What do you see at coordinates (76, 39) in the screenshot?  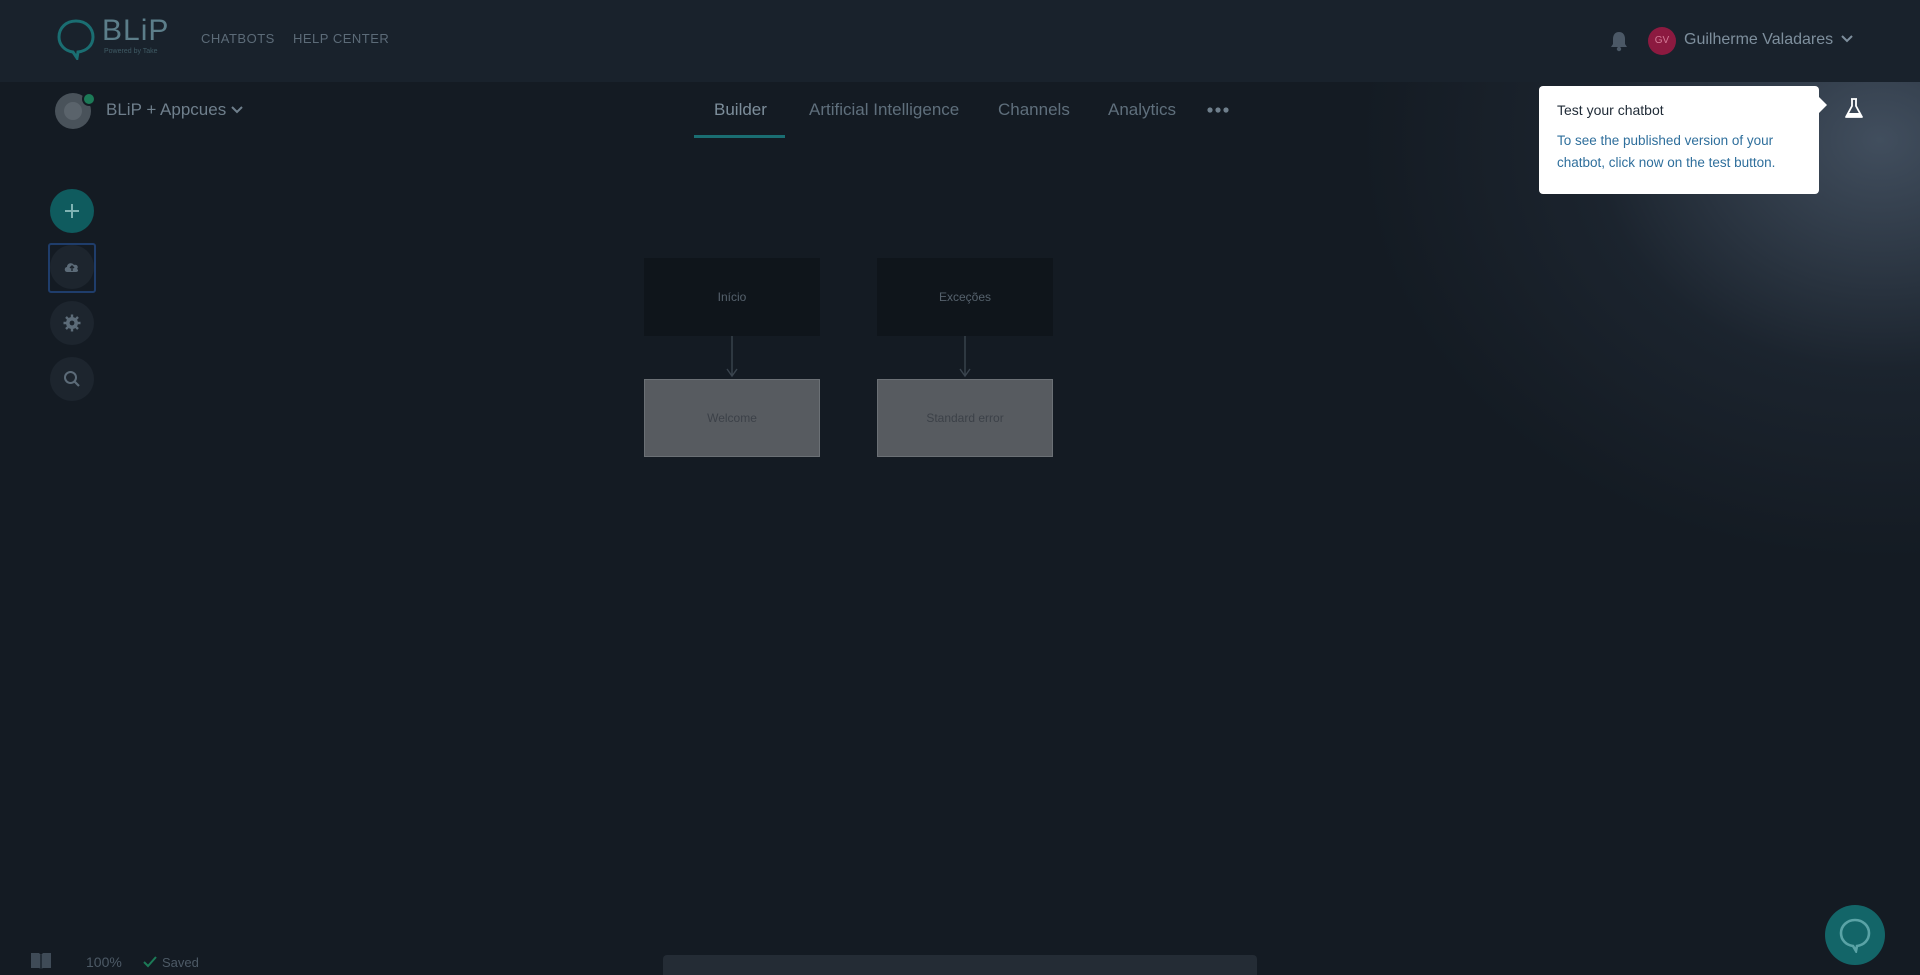 I see `logo-bubble-icon` at bounding box center [76, 39].